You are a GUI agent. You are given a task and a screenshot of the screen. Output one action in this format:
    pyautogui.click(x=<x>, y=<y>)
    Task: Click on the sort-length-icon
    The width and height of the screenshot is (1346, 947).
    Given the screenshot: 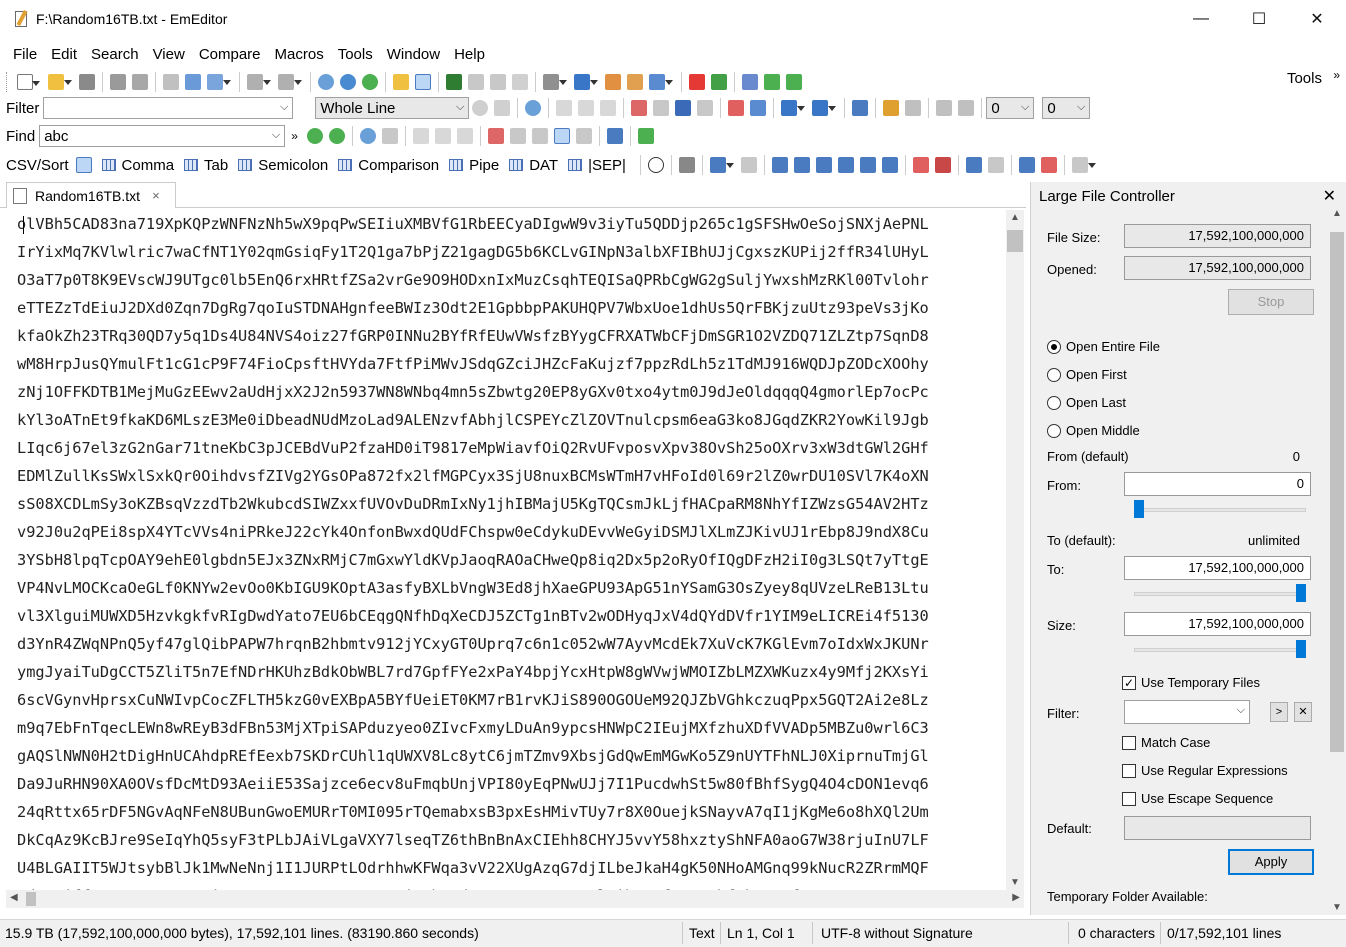 What is the action you would take?
    pyautogui.click(x=845, y=165)
    